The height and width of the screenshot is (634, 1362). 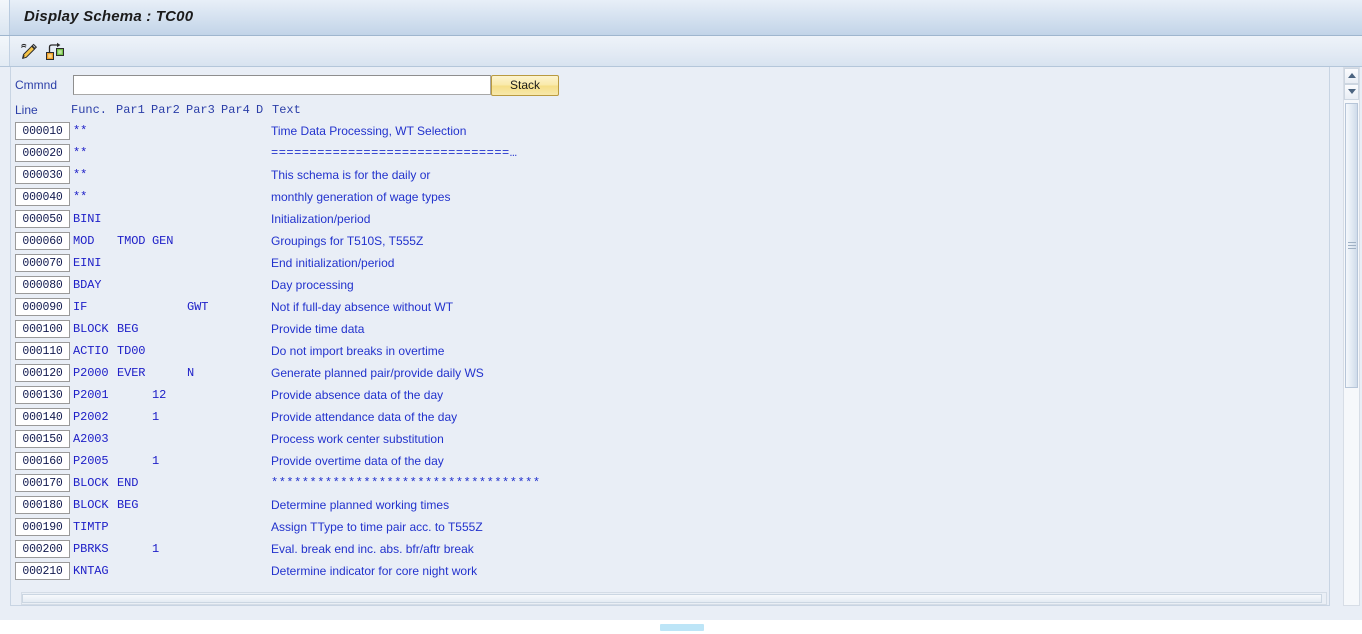 I want to click on table-row: BINI Initialization/period, so click(x=670, y=220).